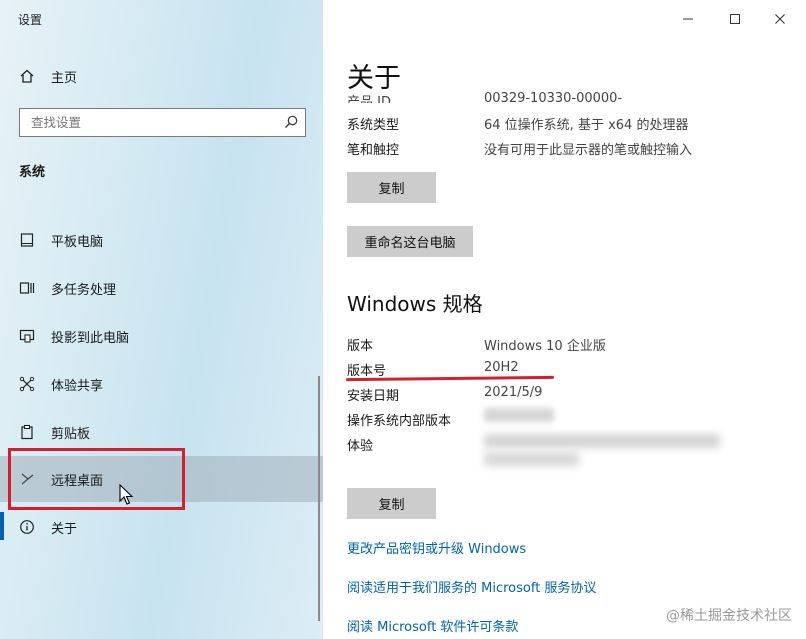  I want to click on multitasking-icon, so click(27, 288).